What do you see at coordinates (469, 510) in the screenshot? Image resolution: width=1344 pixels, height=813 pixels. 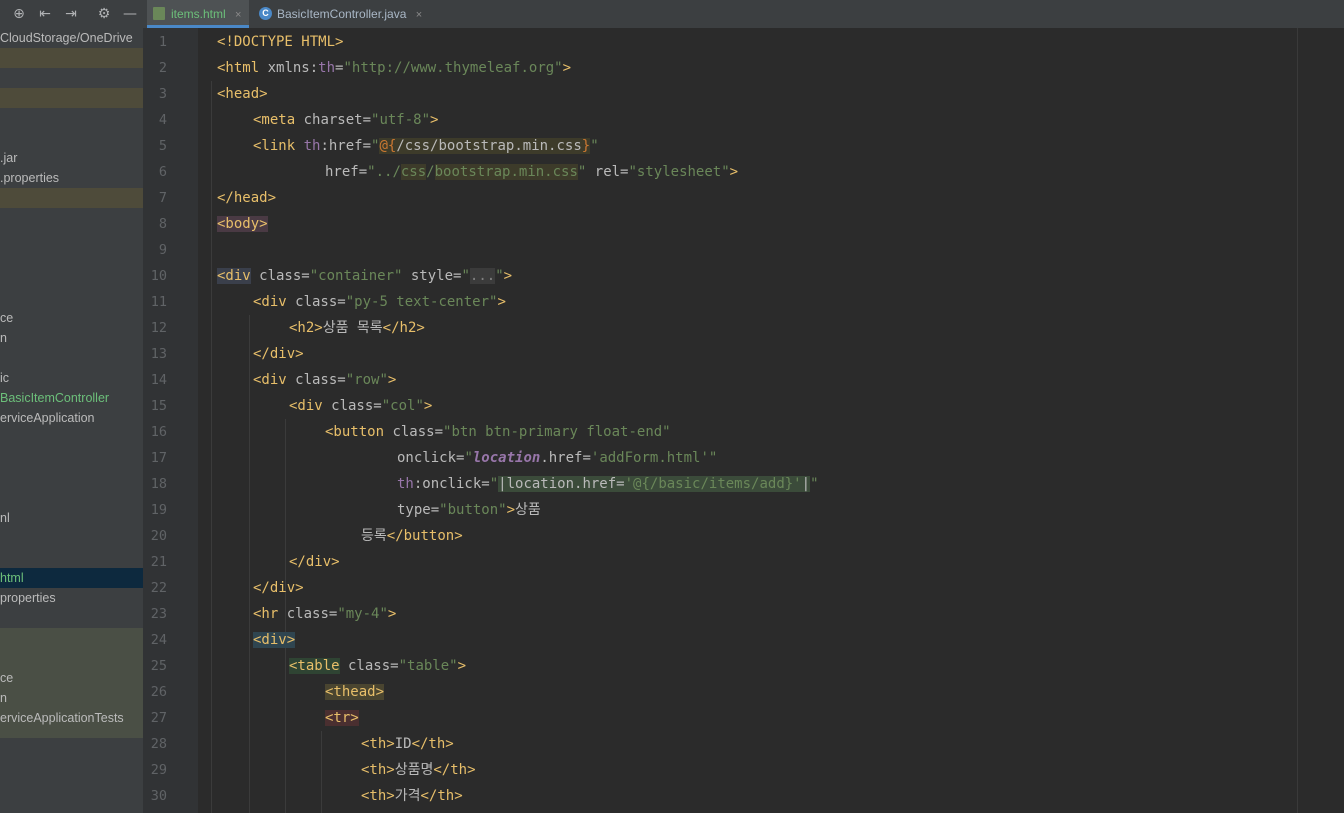 I see `code-line: type="button">상품` at bounding box center [469, 510].